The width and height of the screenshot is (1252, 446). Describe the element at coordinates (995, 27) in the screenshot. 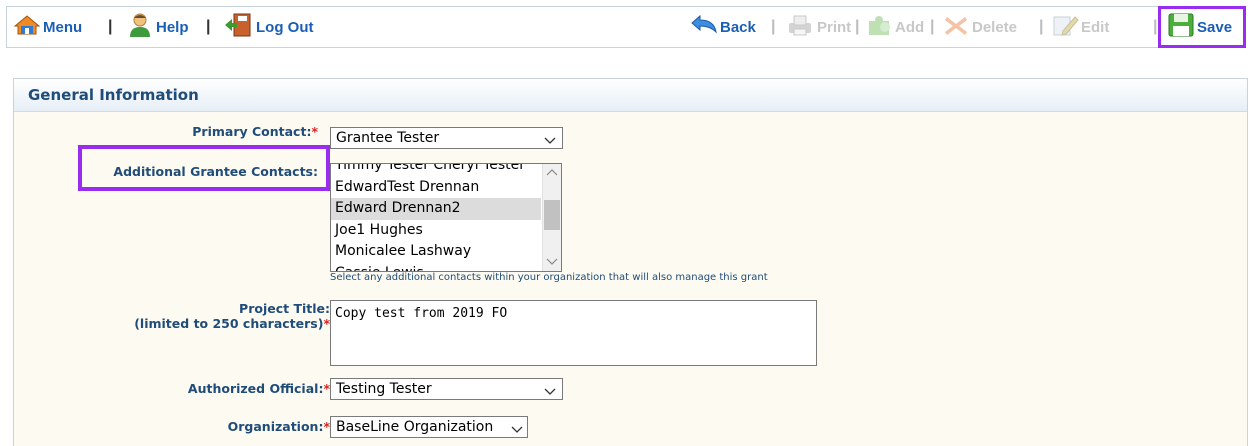

I see `delete-label: Delete` at that location.